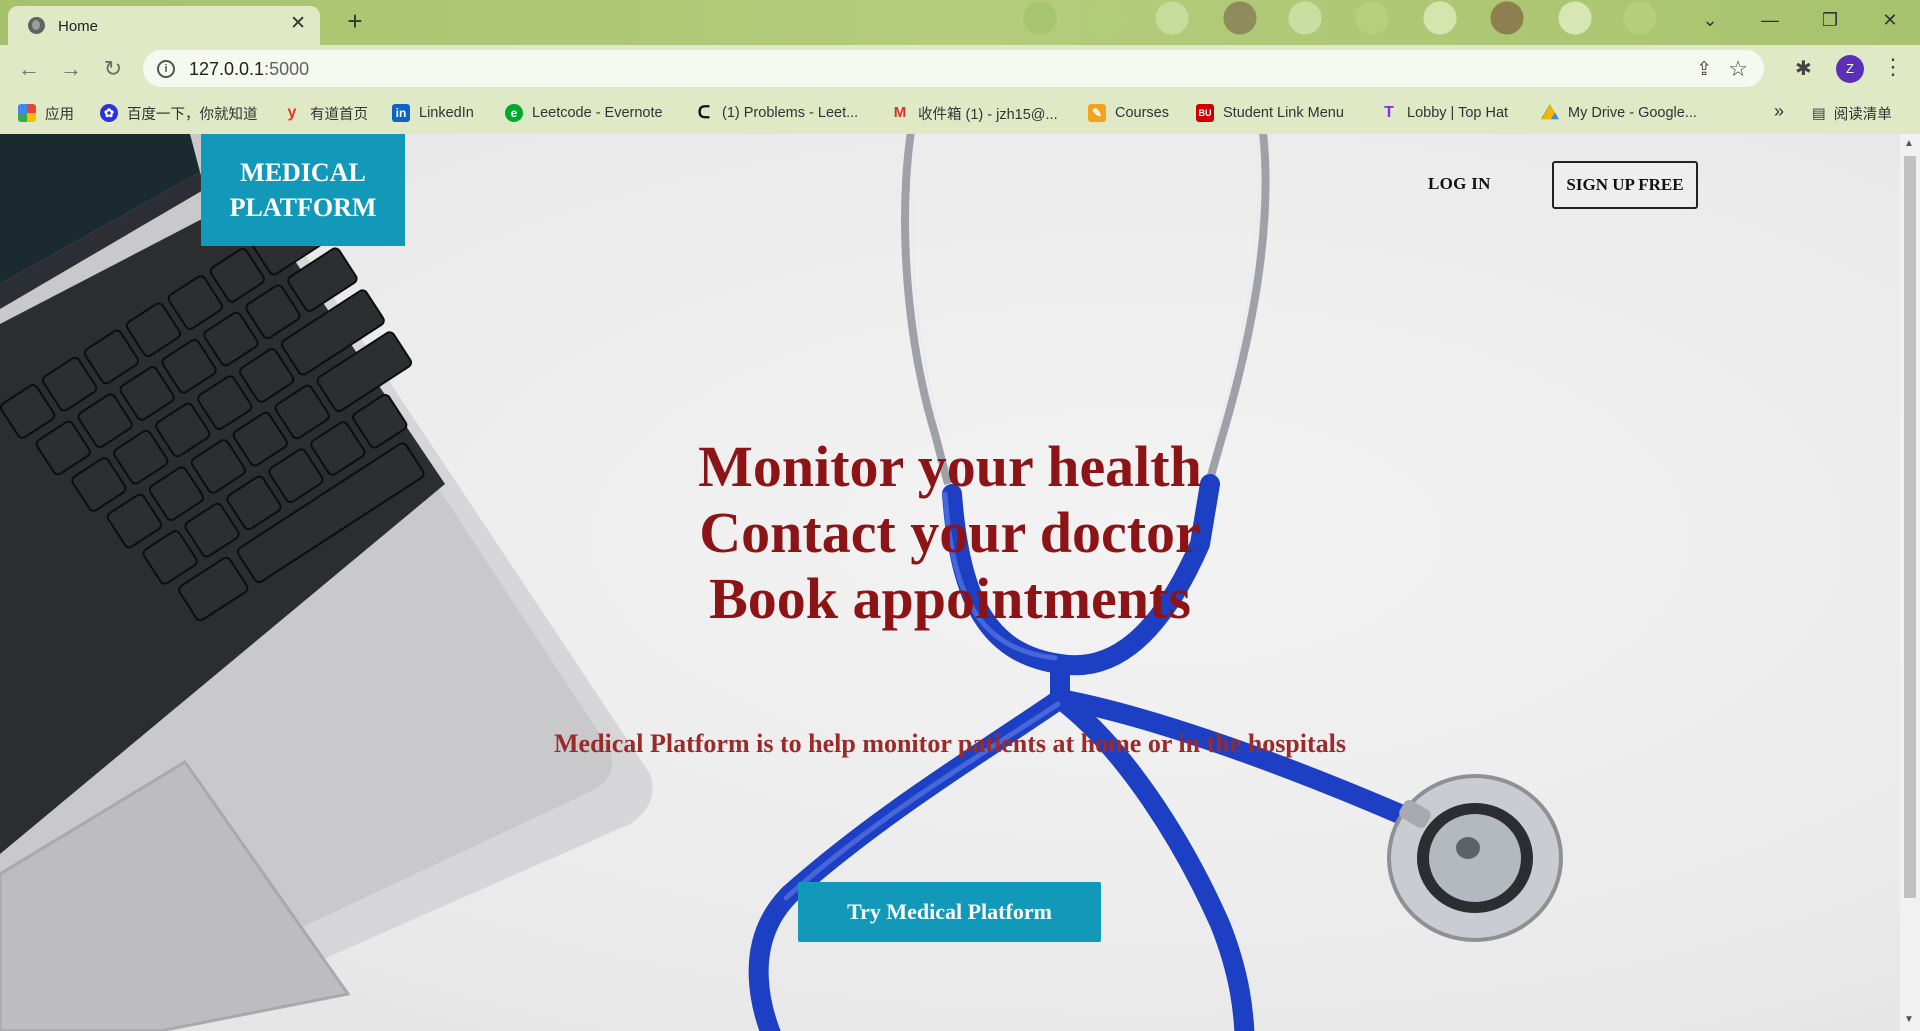 This screenshot has width=1920, height=1031. Describe the element at coordinates (27, 113) in the screenshot. I see `apps-grid-icon` at that location.